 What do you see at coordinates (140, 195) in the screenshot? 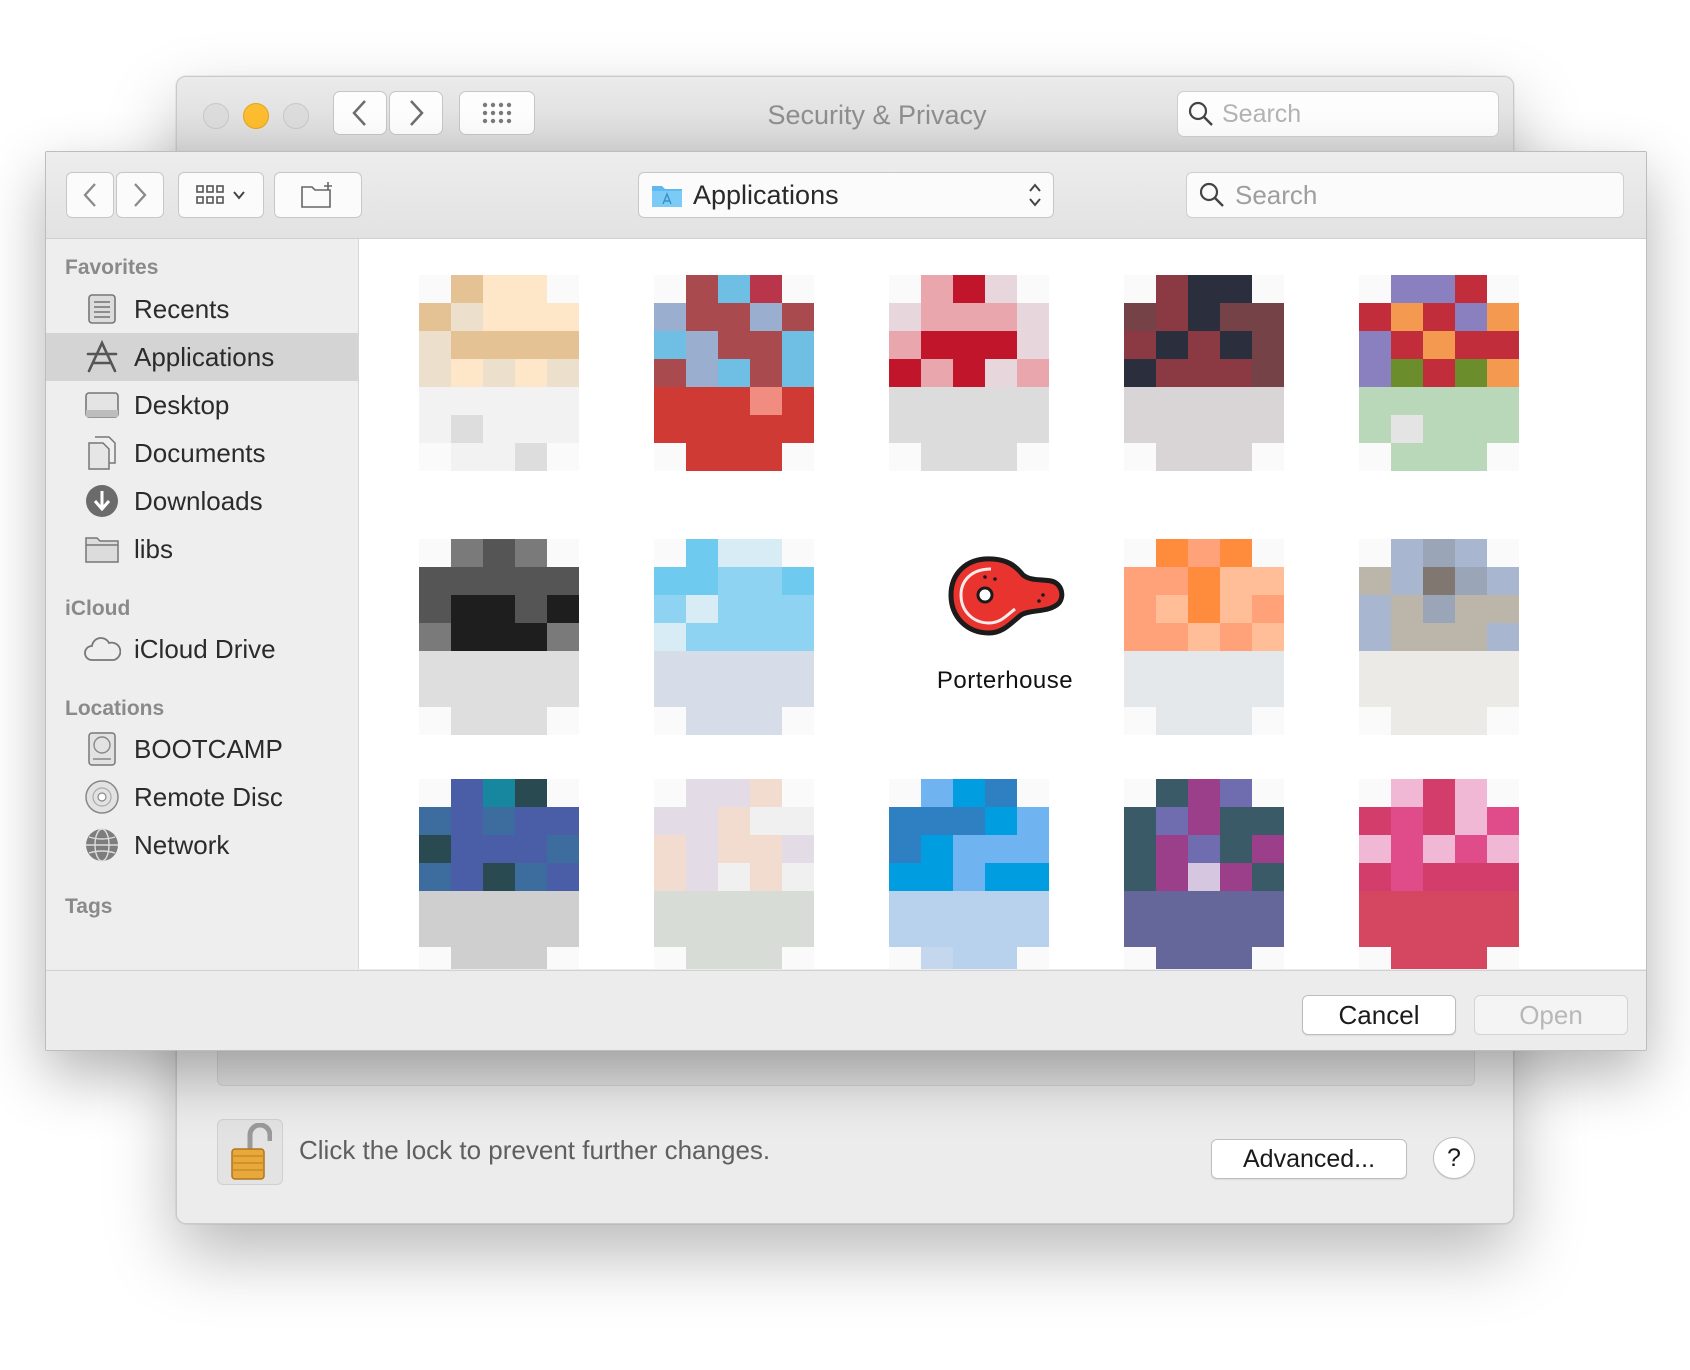
I see `dialog-forward-button` at bounding box center [140, 195].